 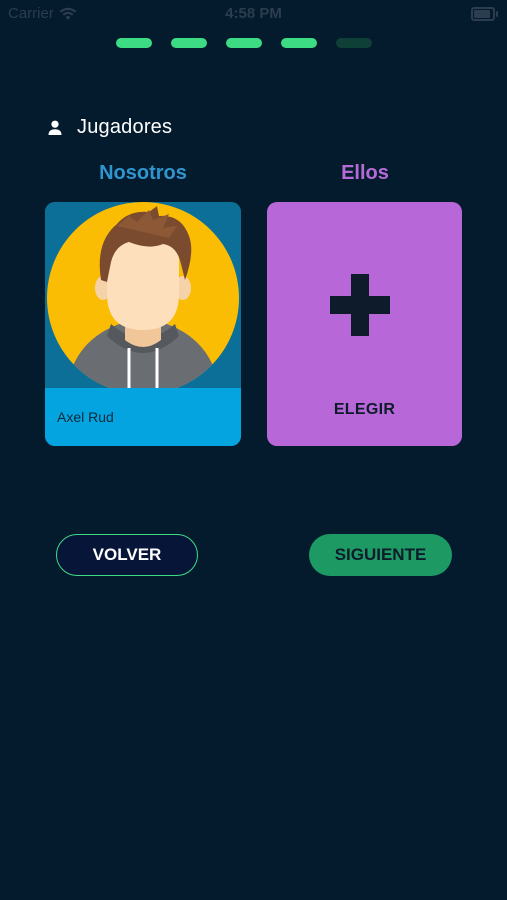 I want to click on status-bar: Carrier 4:58 PM, so click(x=253, y=14).